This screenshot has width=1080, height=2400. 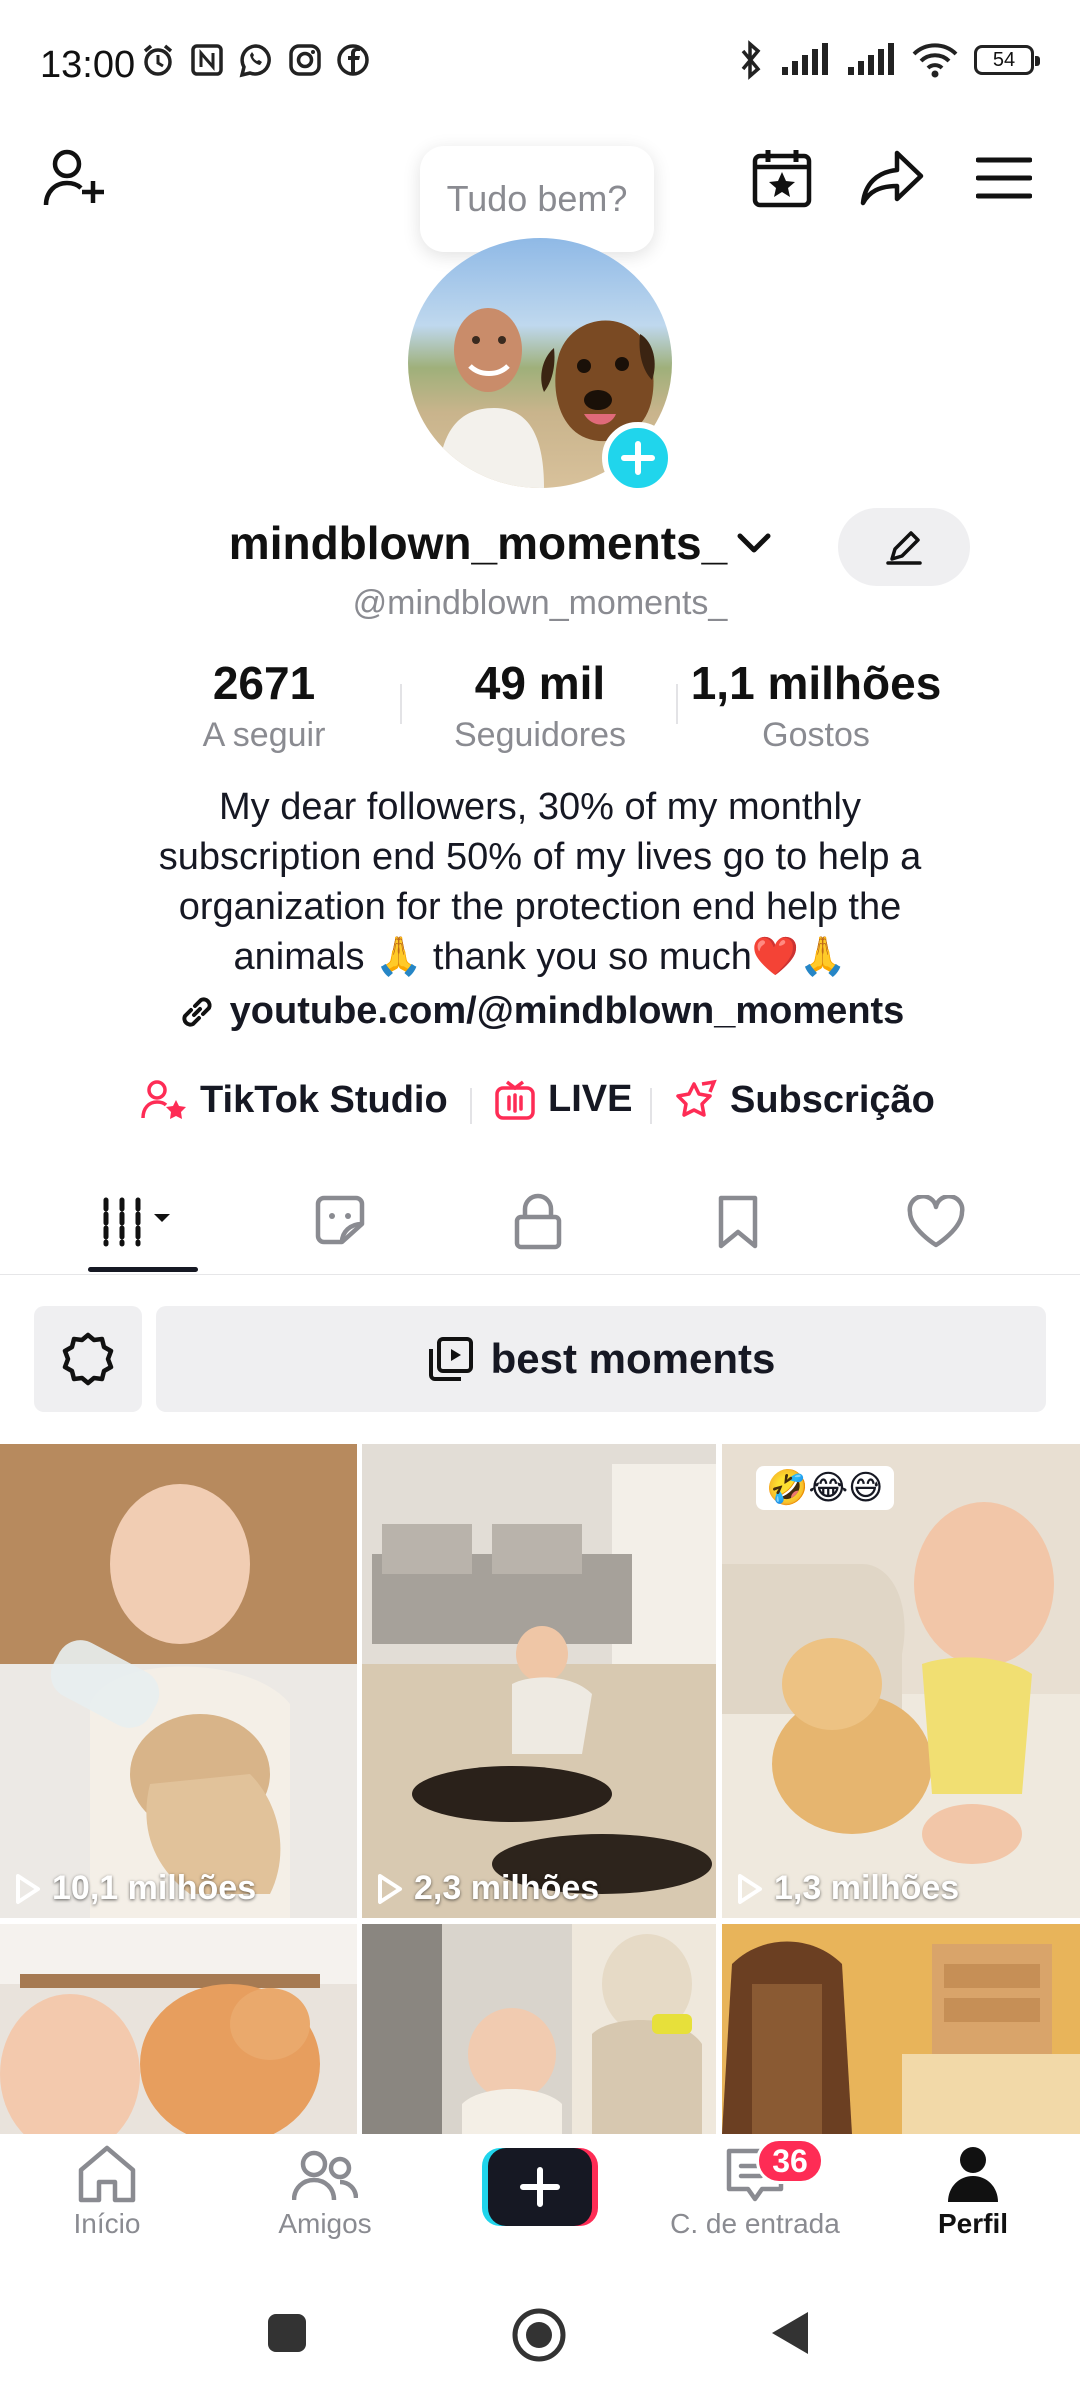 I want to click on system-navigation, so click(x=540, y=2340).